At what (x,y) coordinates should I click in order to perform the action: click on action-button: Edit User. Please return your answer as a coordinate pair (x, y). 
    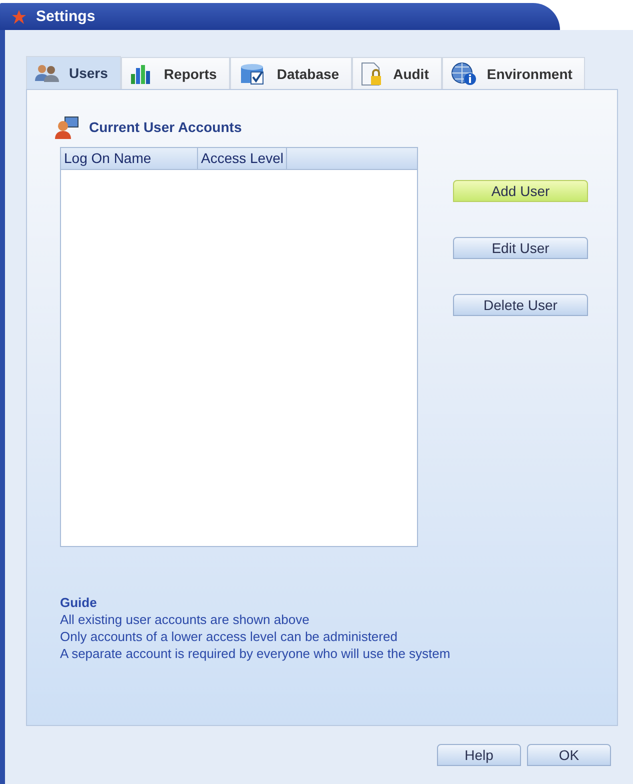
    Looking at the image, I should click on (520, 248).